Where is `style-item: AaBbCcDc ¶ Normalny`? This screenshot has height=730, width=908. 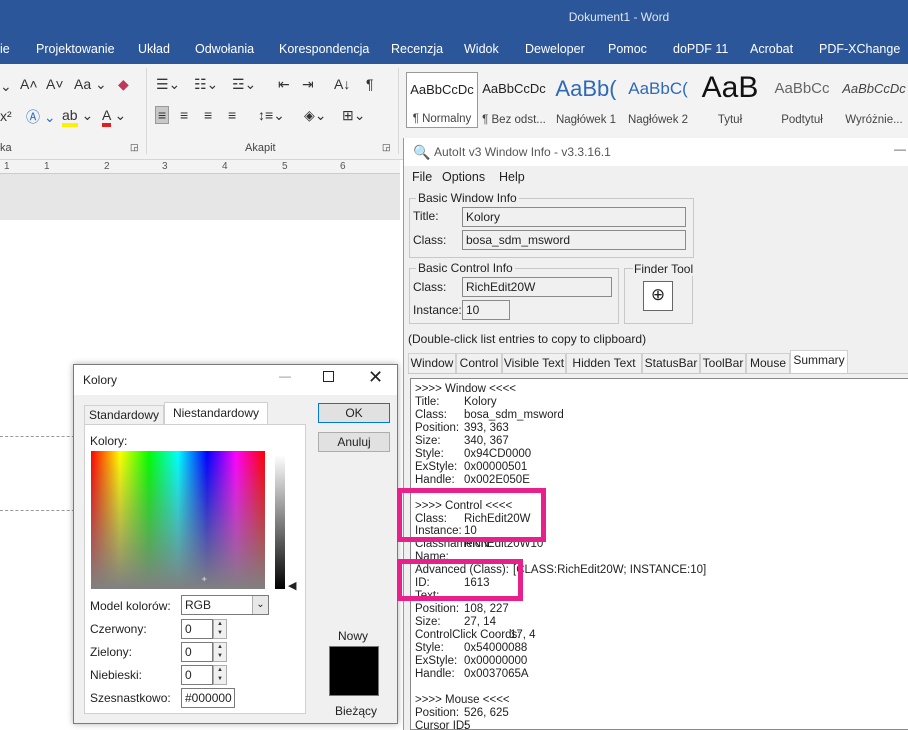
style-item: AaBbCcDc ¶ Normalny is located at coordinates (442, 100).